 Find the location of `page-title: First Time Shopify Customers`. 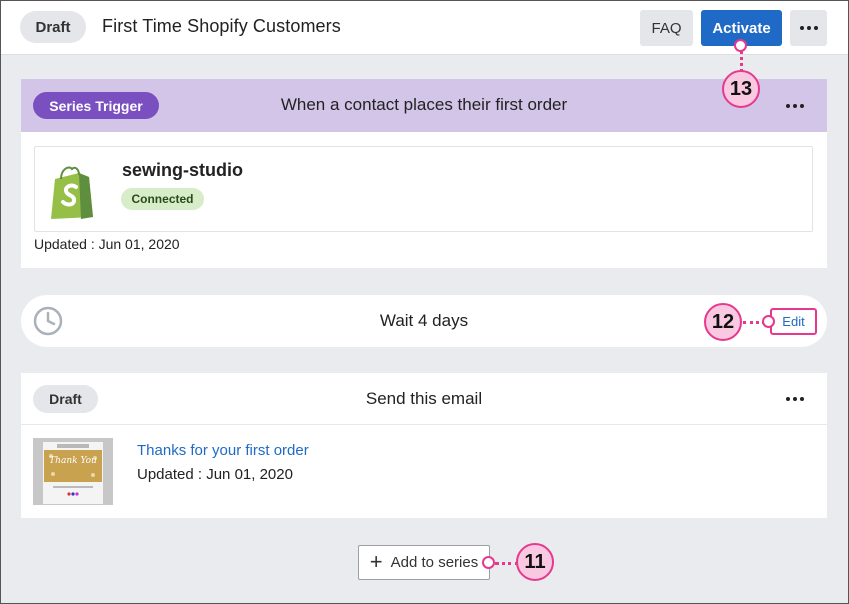

page-title: First Time Shopify Customers is located at coordinates (221, 26).